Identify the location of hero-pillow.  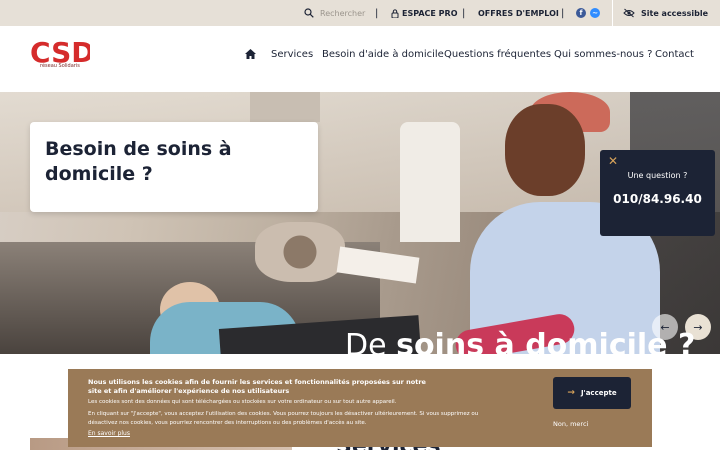
(300, 252).